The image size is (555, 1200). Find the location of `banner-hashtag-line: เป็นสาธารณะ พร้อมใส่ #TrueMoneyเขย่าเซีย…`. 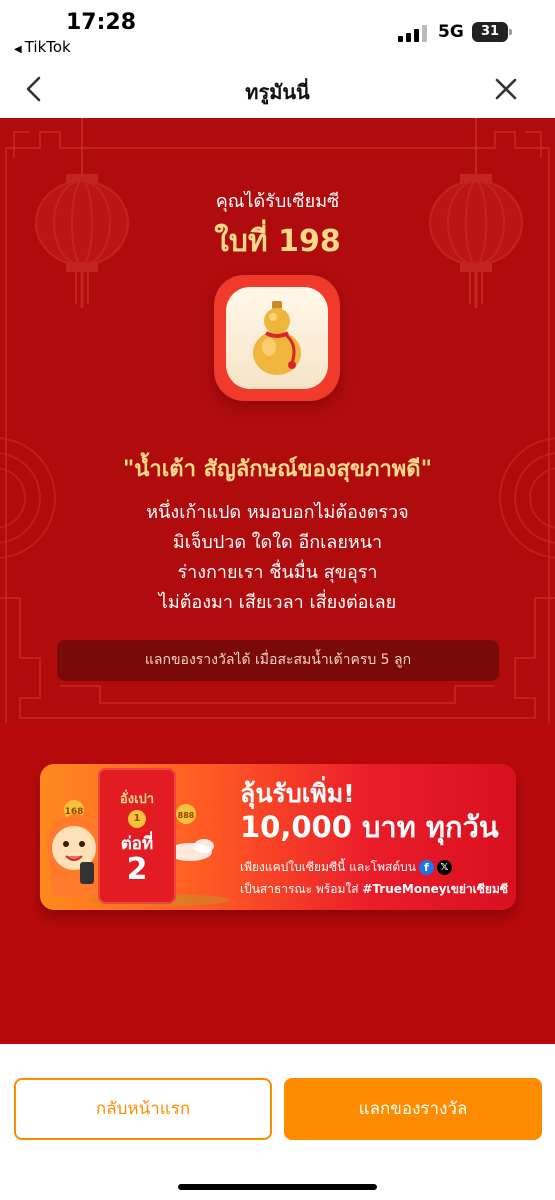

banner-hashtag-line: เป็นสาธารณะ พร้อมใส่ #TrueMoneyเขย่าเซีย… is located at coordinates (374, 889).